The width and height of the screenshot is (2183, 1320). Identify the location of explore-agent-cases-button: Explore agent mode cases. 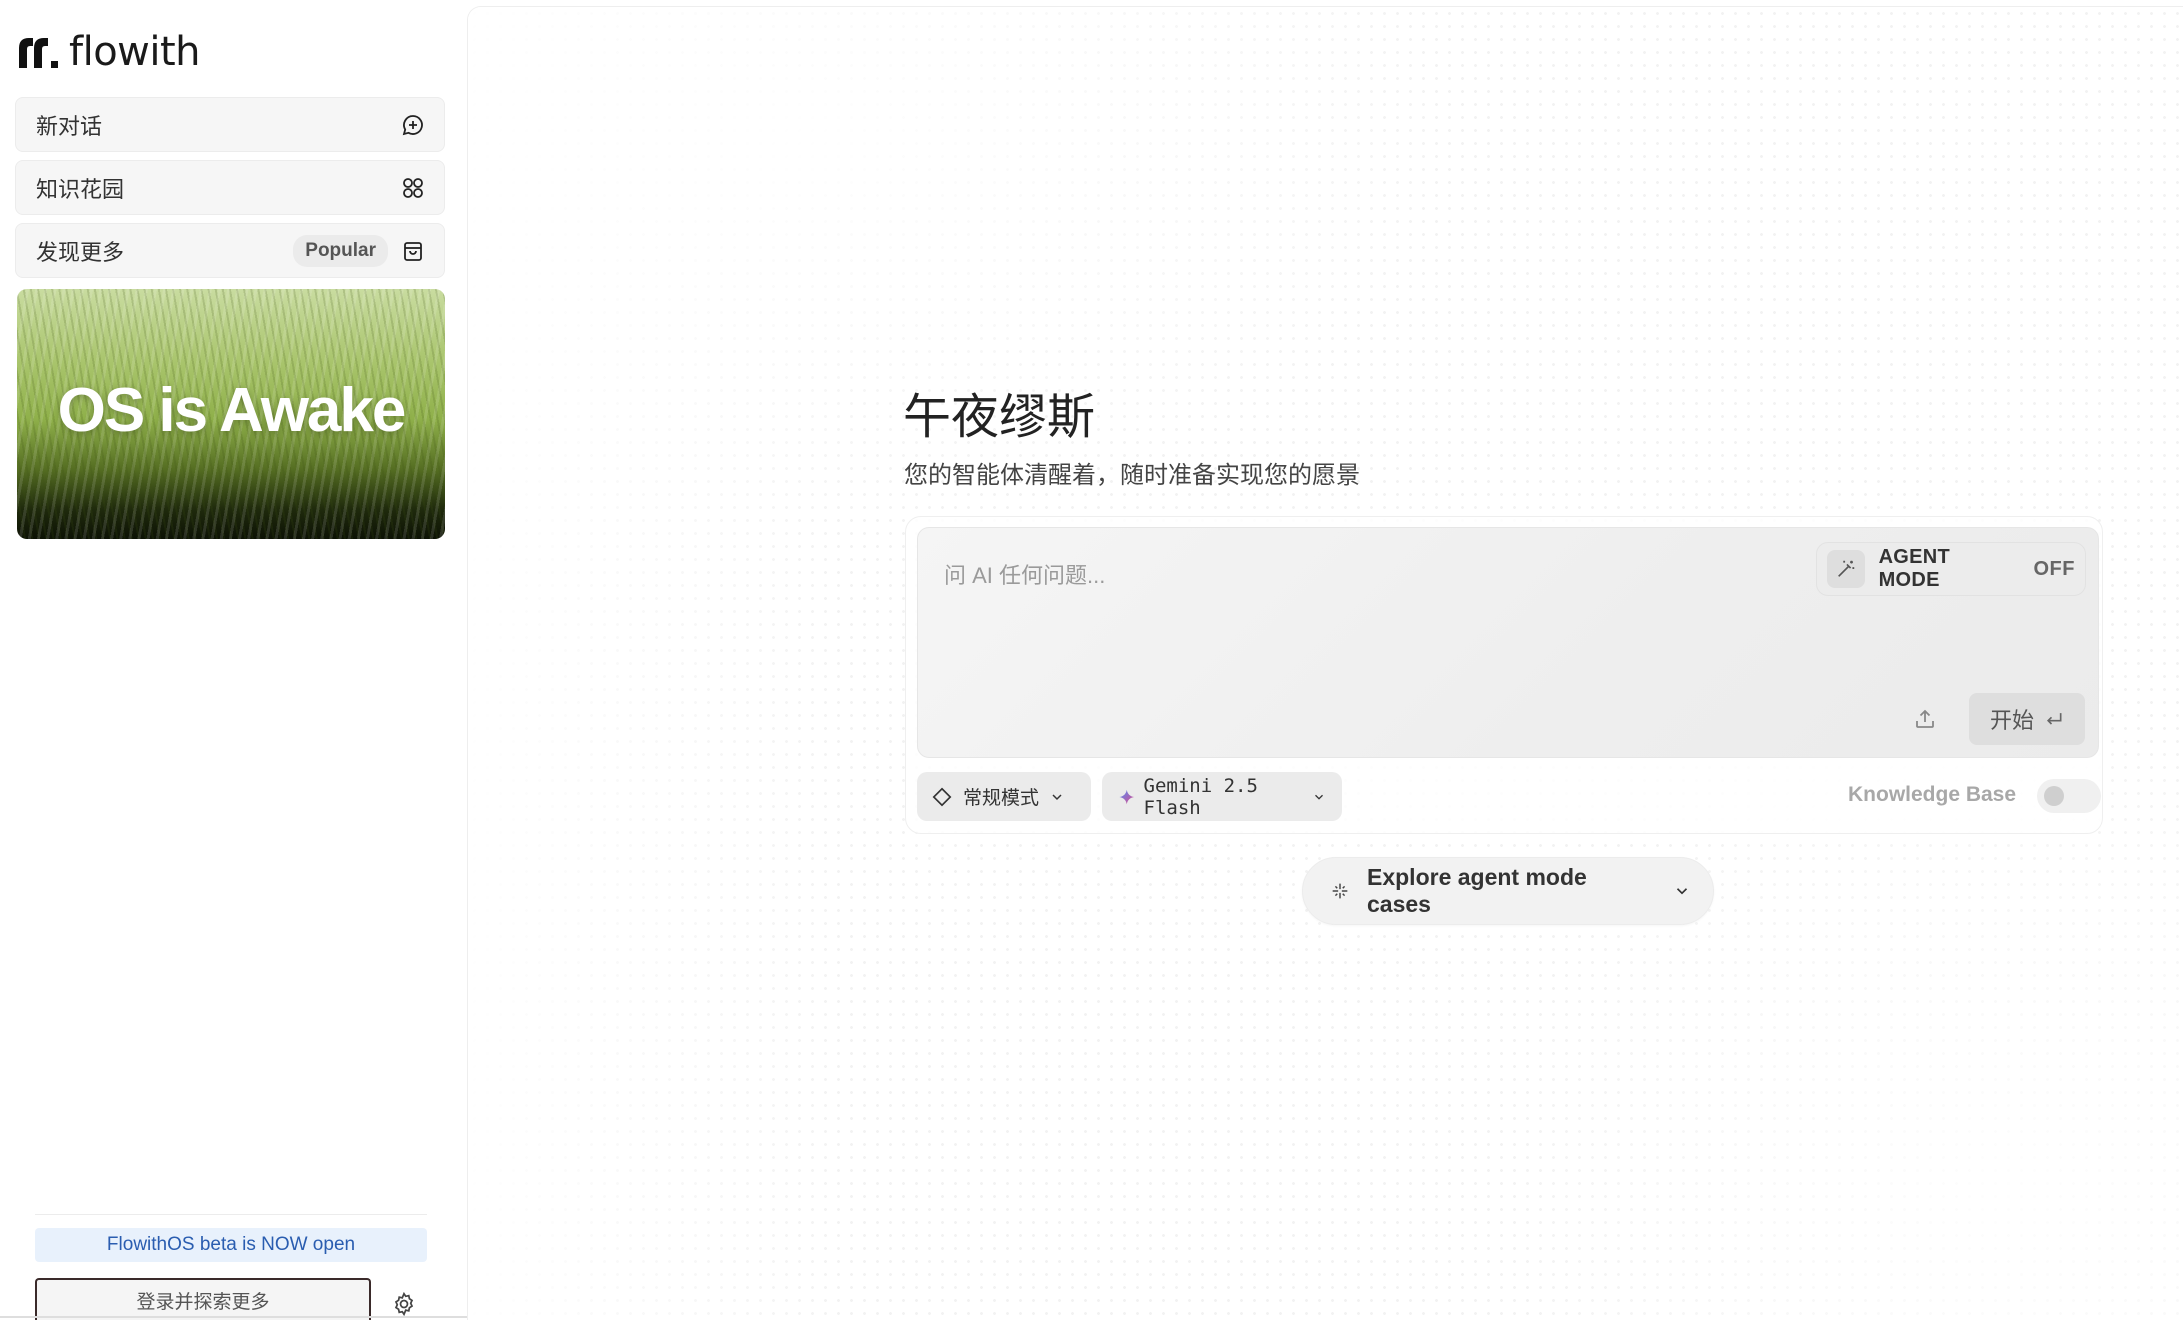
(1508, 891).